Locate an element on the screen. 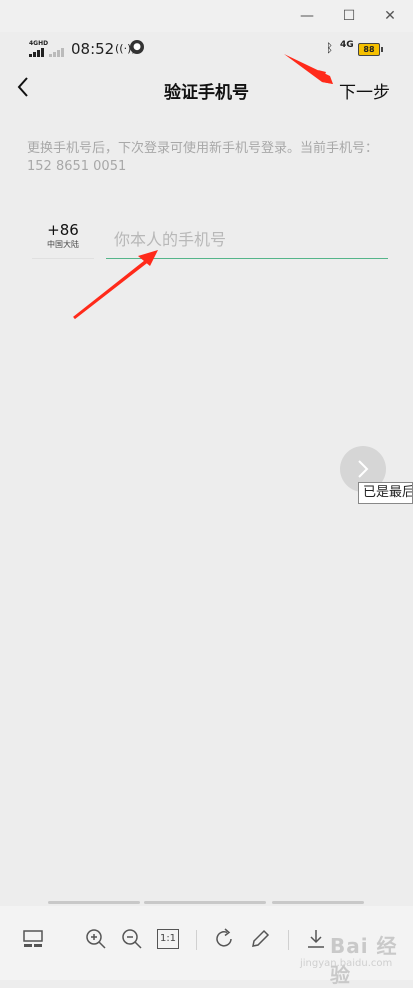  next-step-button: 下一步 is located at coordinates (364, 90).